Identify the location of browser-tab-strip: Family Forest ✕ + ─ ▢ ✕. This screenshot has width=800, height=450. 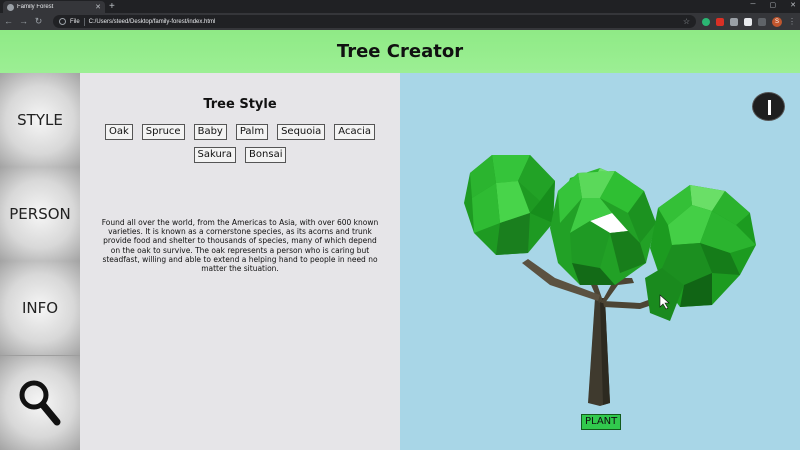
(400, 6).